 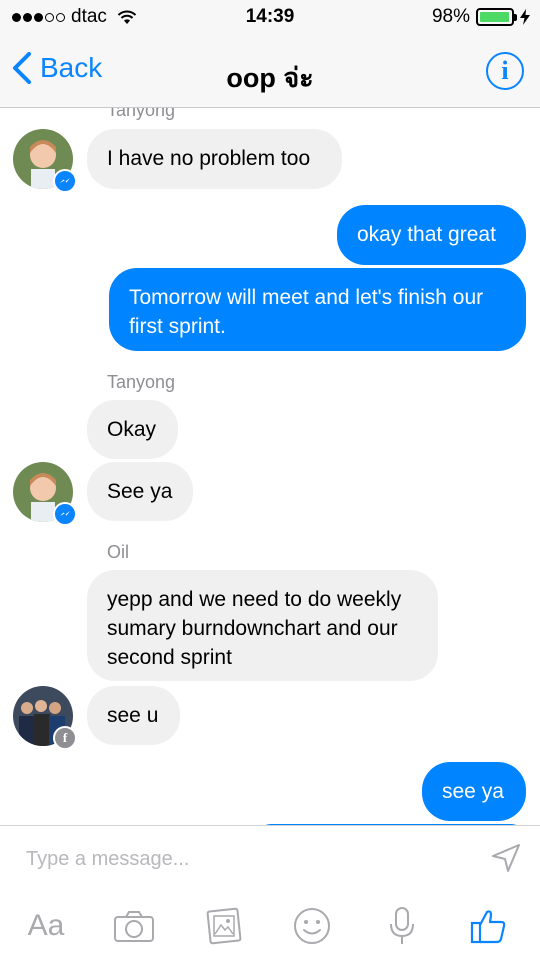 I want to click on emoji-icon, so click(x=312, y=926).